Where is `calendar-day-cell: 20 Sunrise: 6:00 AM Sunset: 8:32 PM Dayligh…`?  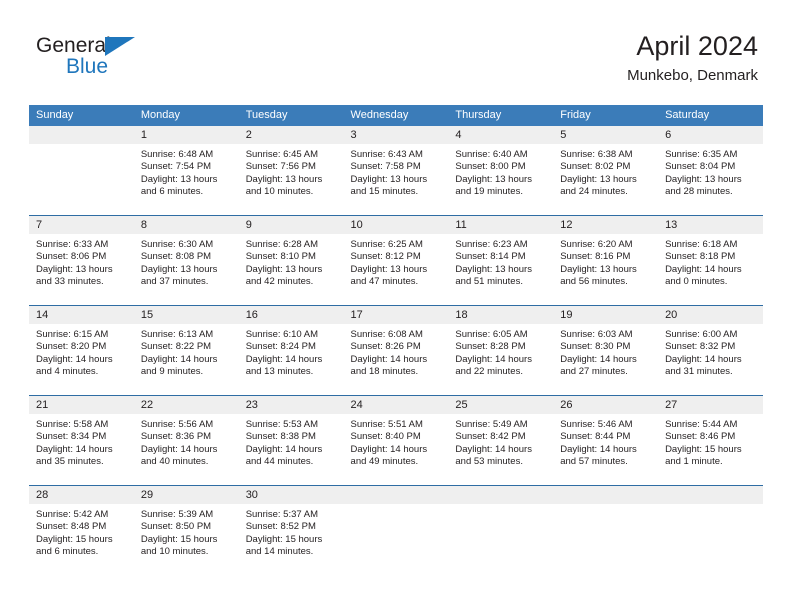 calendar-day-cell: 20 Sunrise: 6:00 AM Sunset: 8:32 PM Dayligh… is located at coordinates (710, 350).